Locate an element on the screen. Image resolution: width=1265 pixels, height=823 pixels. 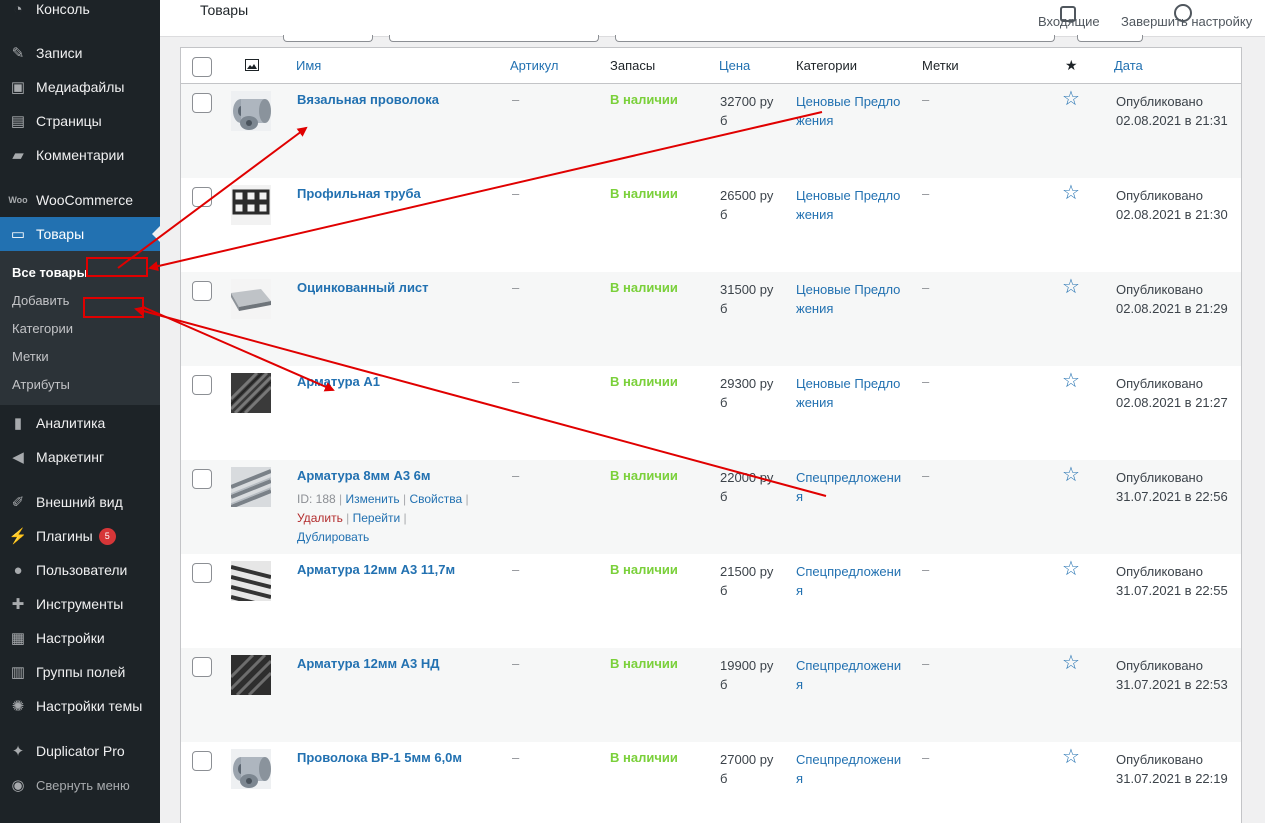
edit-link: Изменить is located at coordinates (373, 499).